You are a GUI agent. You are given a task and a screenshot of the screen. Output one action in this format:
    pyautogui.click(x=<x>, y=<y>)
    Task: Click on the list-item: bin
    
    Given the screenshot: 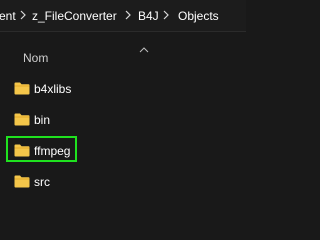 What is the action you would take?
    pyautogui.click(x=124, y=120)
    